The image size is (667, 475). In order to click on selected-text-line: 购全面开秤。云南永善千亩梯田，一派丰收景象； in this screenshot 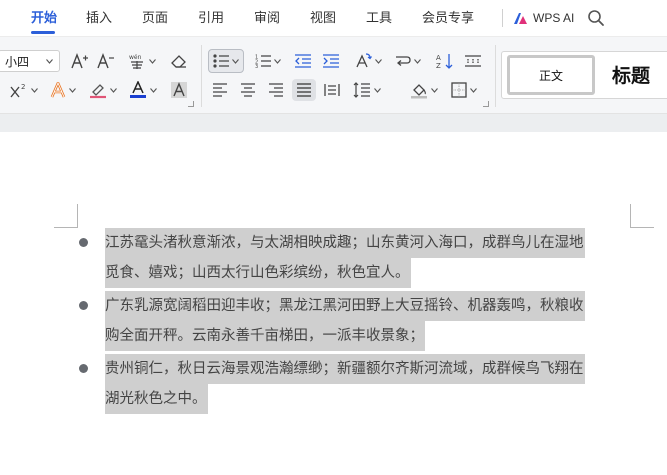, I will do `click(265, 336)`.